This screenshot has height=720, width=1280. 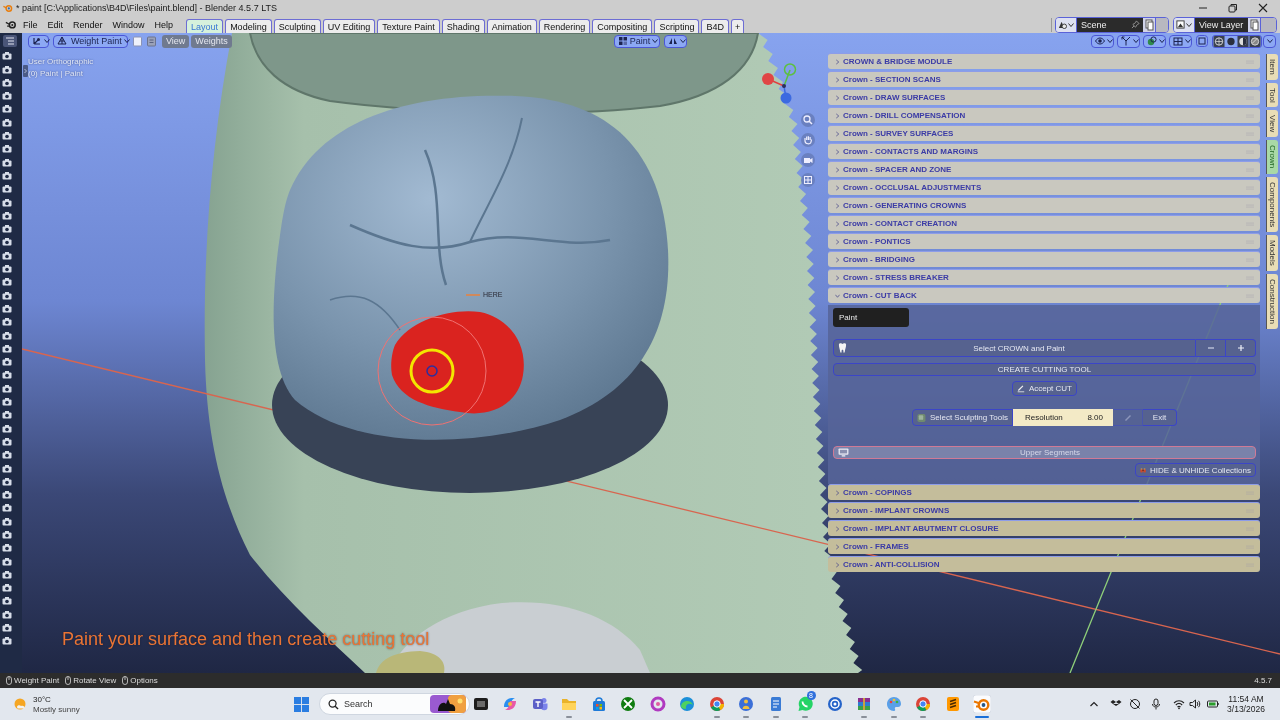 I want to click on grid-icon, so click(x=808, y=180).